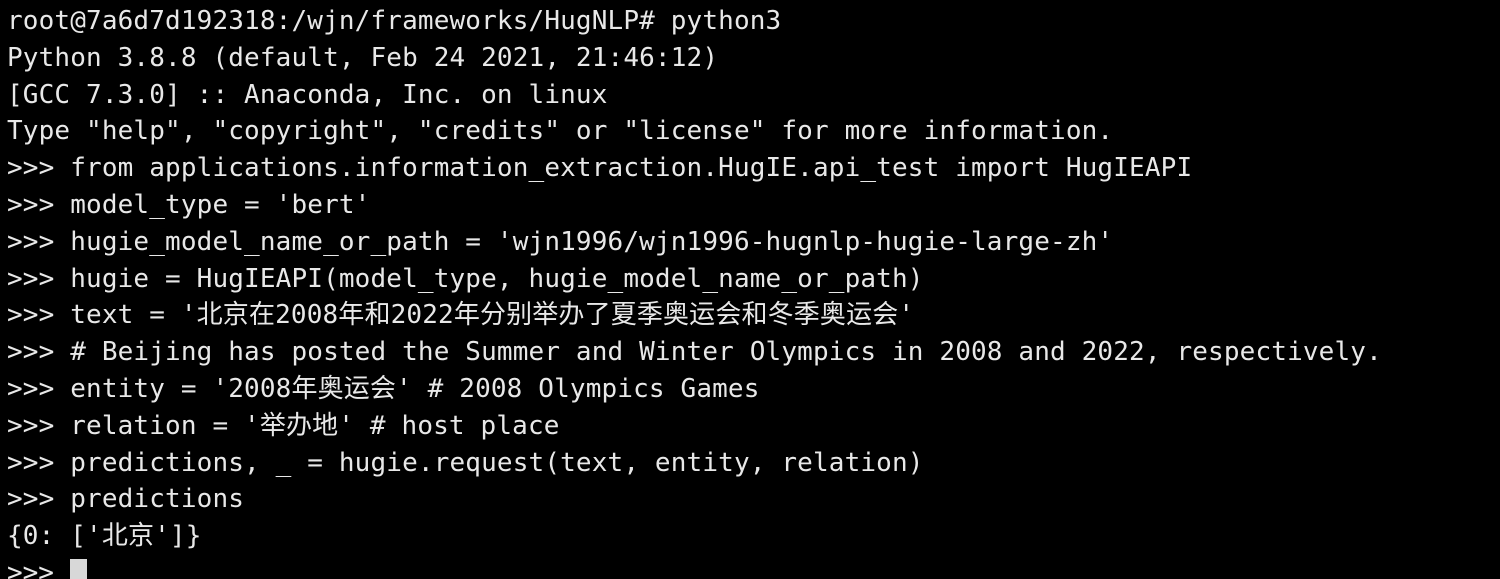  What do you see at coordinates (126, 499) in the screenshot?
I see `terminal-line-predictions: >>> predictions` at bounding box center [126, 499].